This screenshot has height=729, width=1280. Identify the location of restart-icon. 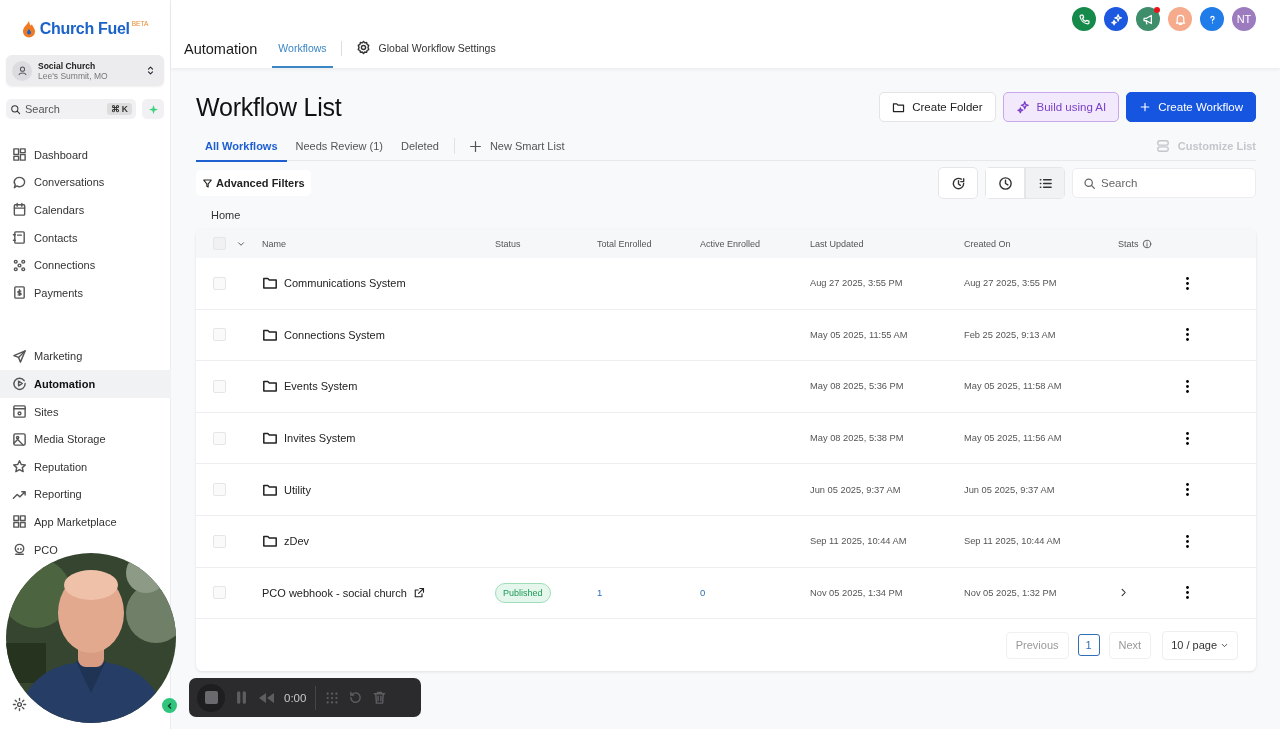
(356, 697).